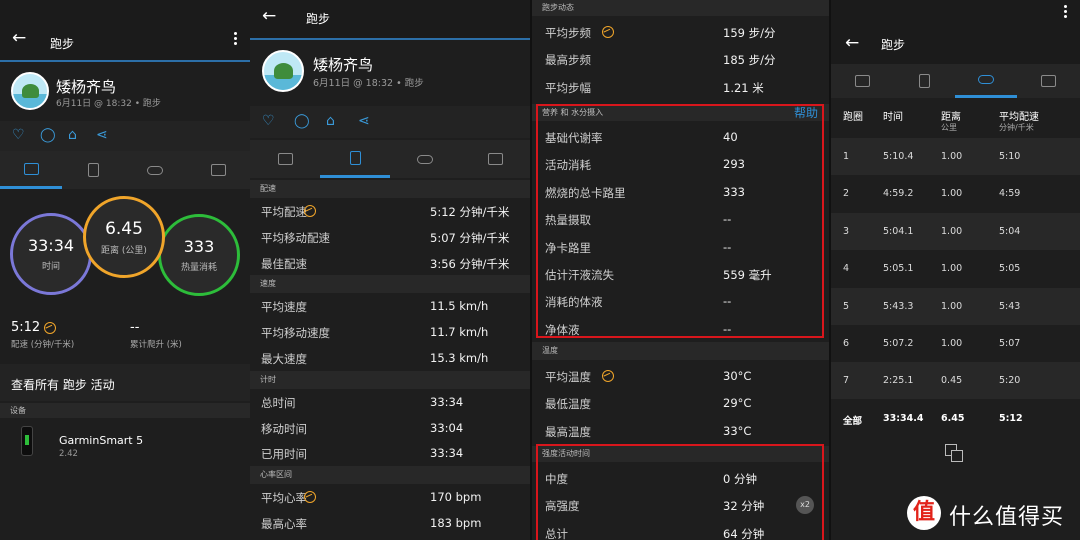  What do you see at coordinates (390, 284) in the screenshot?
I see `section-header: 速度` at bounding box center [390, 284].